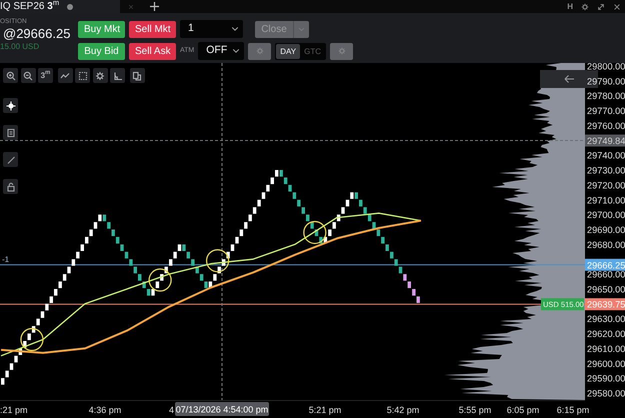 This screenshot has height=418, width=625. What do you see at coordinates (606, 171) in the screenshot?
I see `price-axis-label: 29730.00` at bounding box center [606, 171].